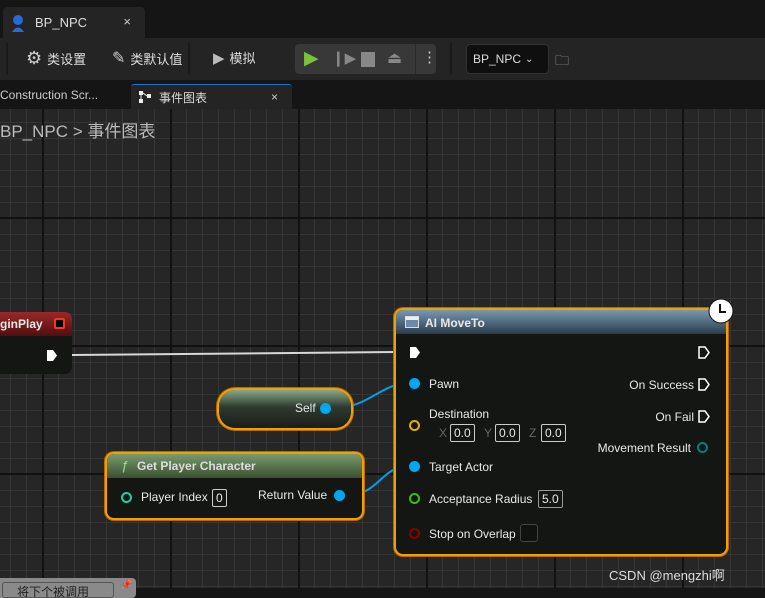 Image resolution: width=765 pixels, height=598 pixels. What do you see at coordinates (704, 384) in the screenshot?
I see `on-success-pin` at bounding box center [704, 384].